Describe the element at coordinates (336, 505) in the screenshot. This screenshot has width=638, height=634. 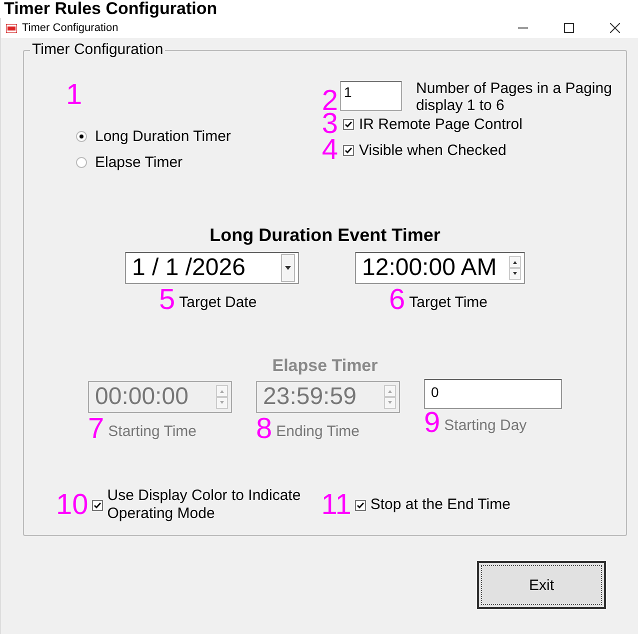
I see `annotation-number: 11` at that location.